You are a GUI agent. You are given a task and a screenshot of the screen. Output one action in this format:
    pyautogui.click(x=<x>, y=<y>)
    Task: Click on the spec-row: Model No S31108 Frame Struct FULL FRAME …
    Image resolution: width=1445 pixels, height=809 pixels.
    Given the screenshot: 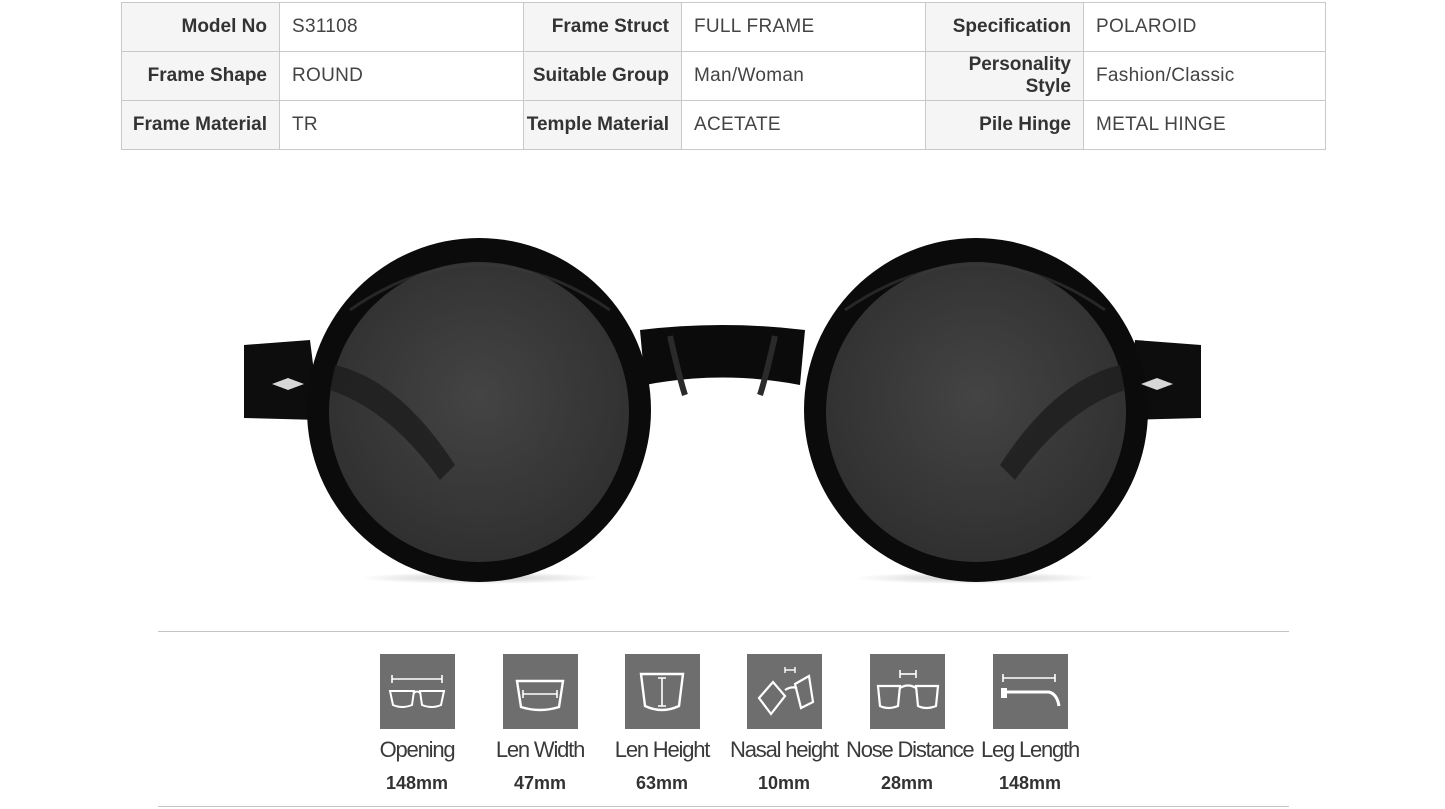 What is the action you would take?
    pyautogui.click(x=723, y=27)
    